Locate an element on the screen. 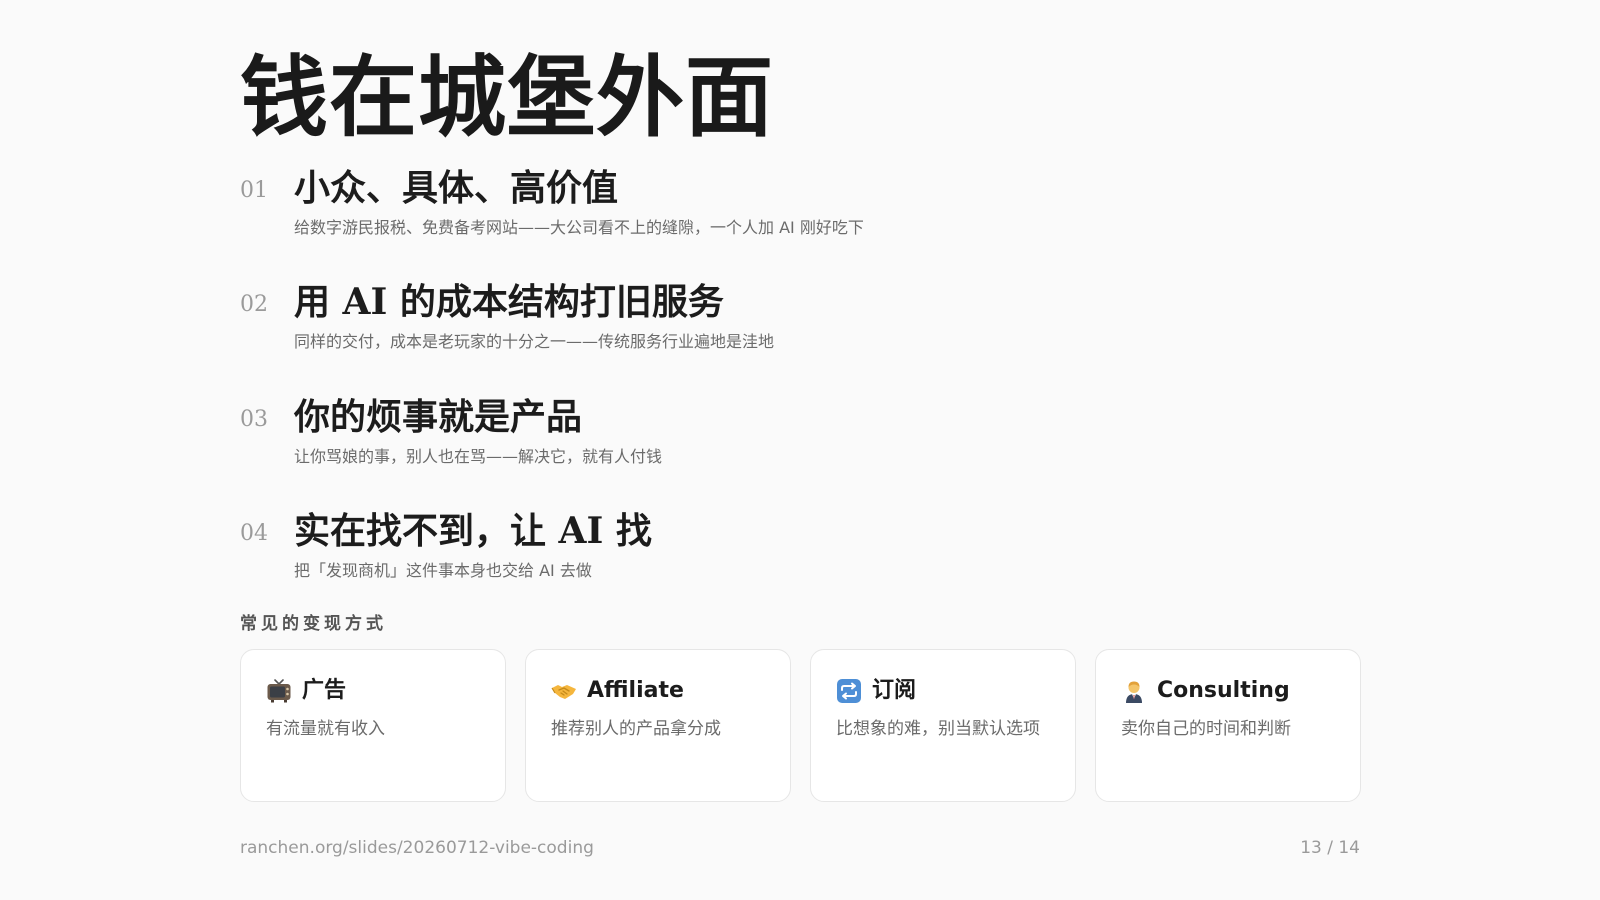 Image resolution: width=1600 pixels, height=900 pixels. point-description: 把「发现商机」这件事本身也交给 AI 去做 is located at coordinates (443, 570).